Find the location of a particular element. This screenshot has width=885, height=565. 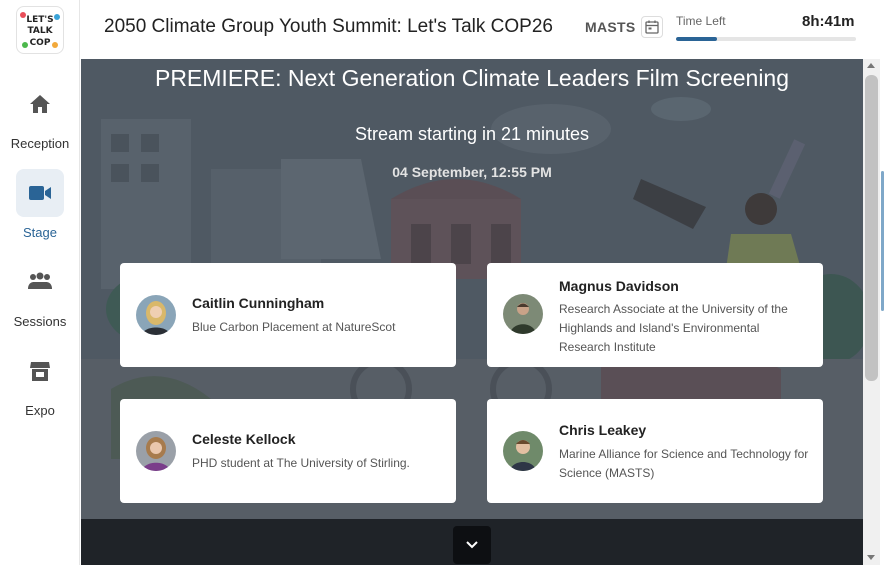

people-group-icon is located at coordinates (40, 280).